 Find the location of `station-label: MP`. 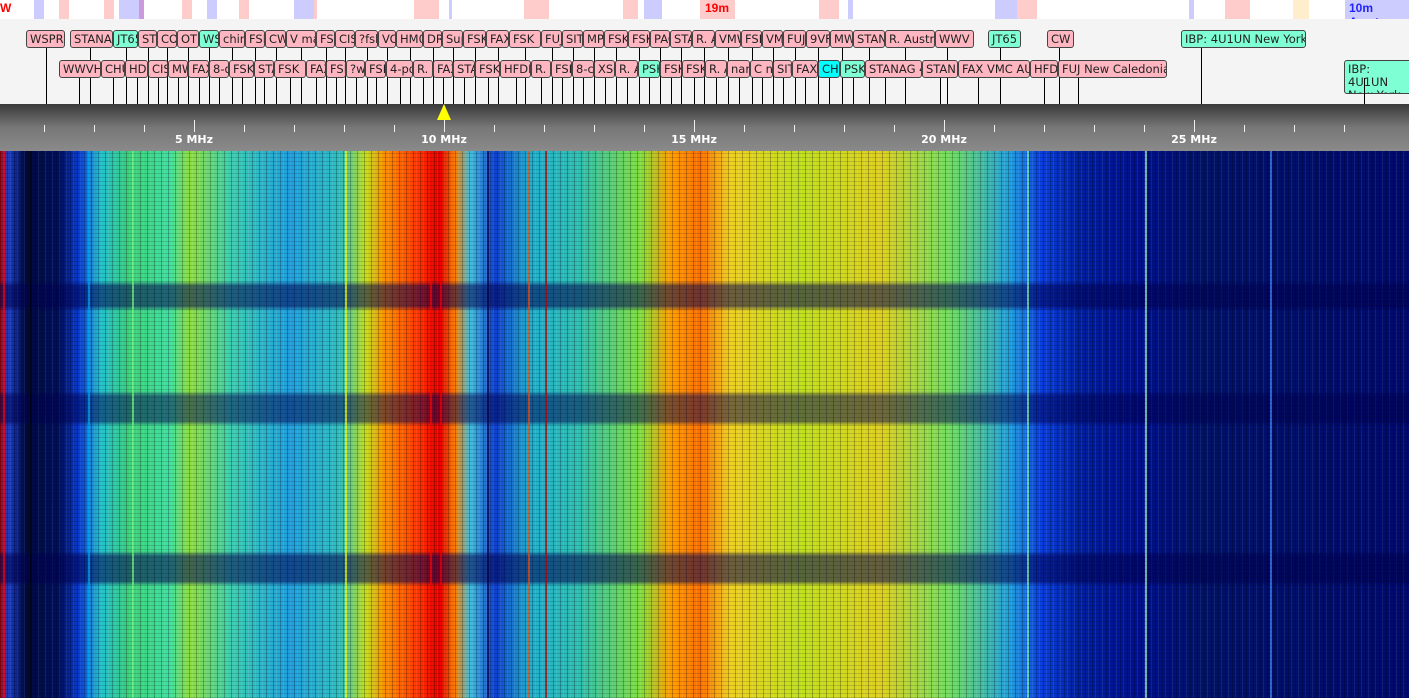

station-label: MP is located at coordinates (593, 39).